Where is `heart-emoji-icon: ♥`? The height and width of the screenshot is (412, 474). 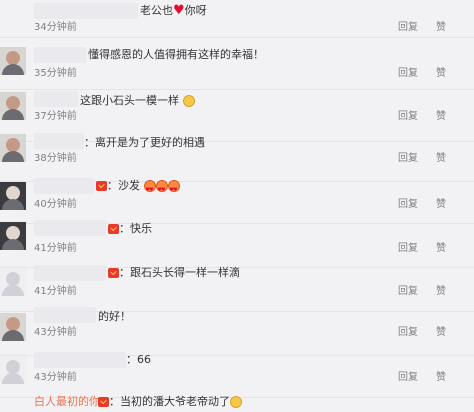
heart-emoji-icon: ♥ is located at coordinates (179, 10).